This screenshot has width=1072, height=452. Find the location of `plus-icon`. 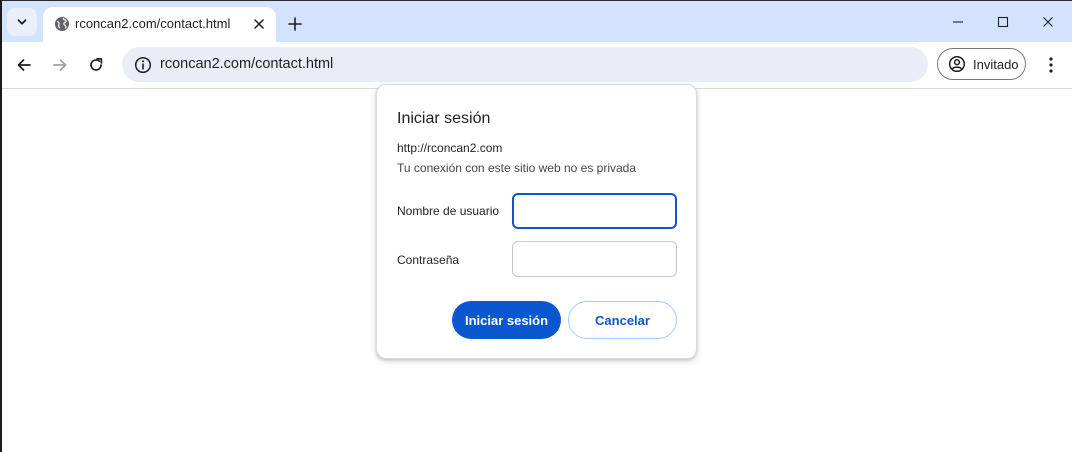

plus-icon is located at coordinates (295, 24).